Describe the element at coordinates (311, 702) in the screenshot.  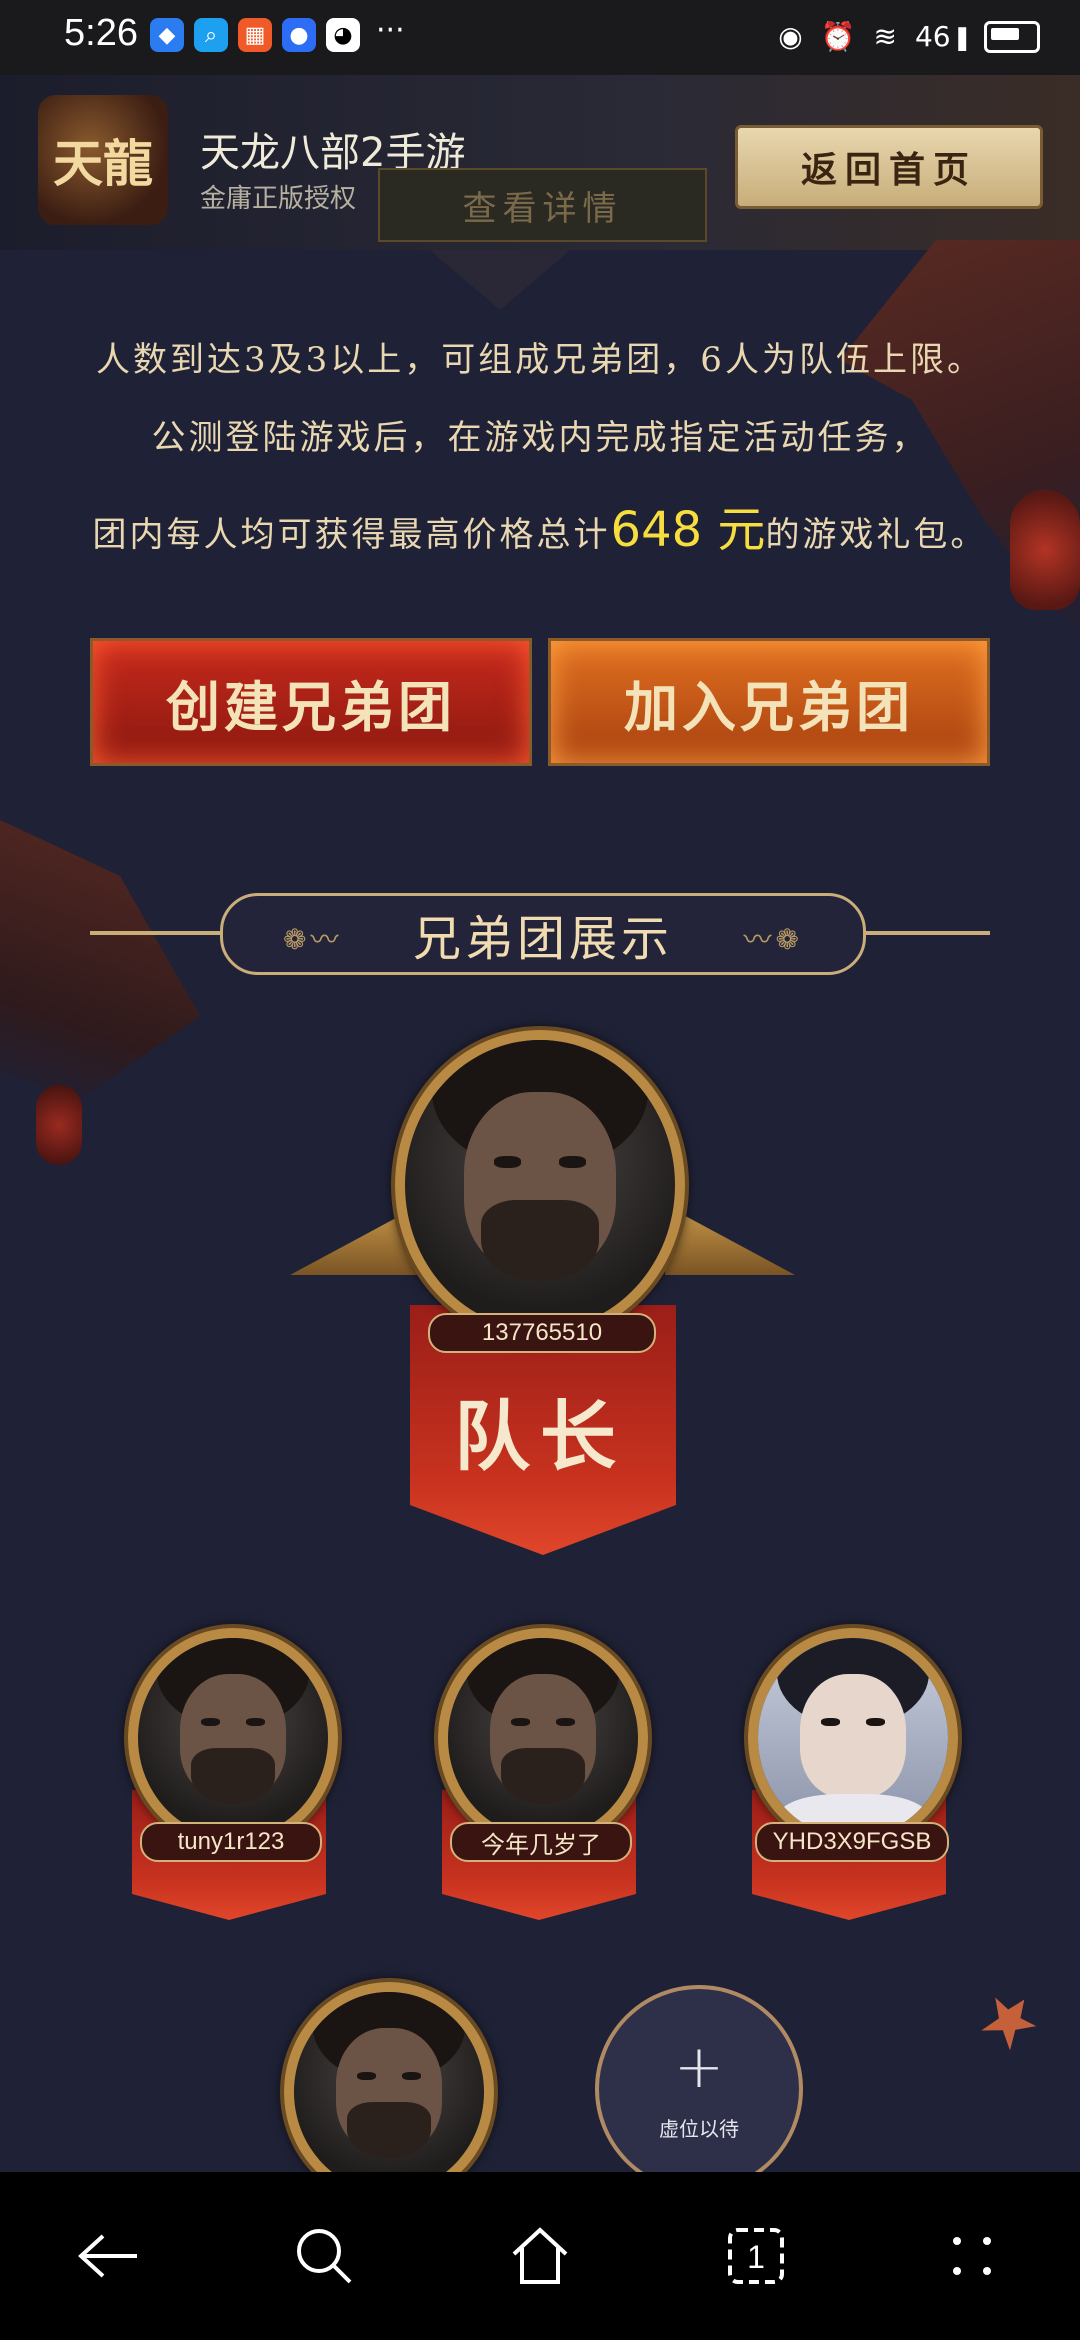
I see `create-team-button: 创建兄弟团` at that location.